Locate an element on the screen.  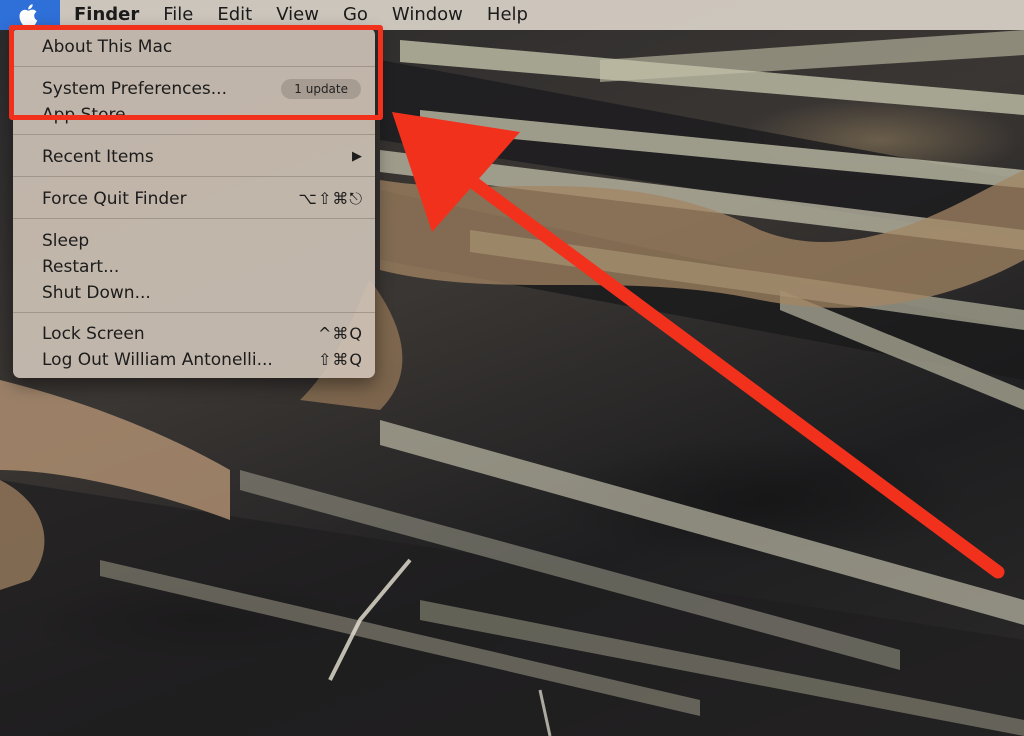
menu-item-force-quit: Force Quit Finder ⌥⇧⌘⎋ is located at coordinates (194, 199).